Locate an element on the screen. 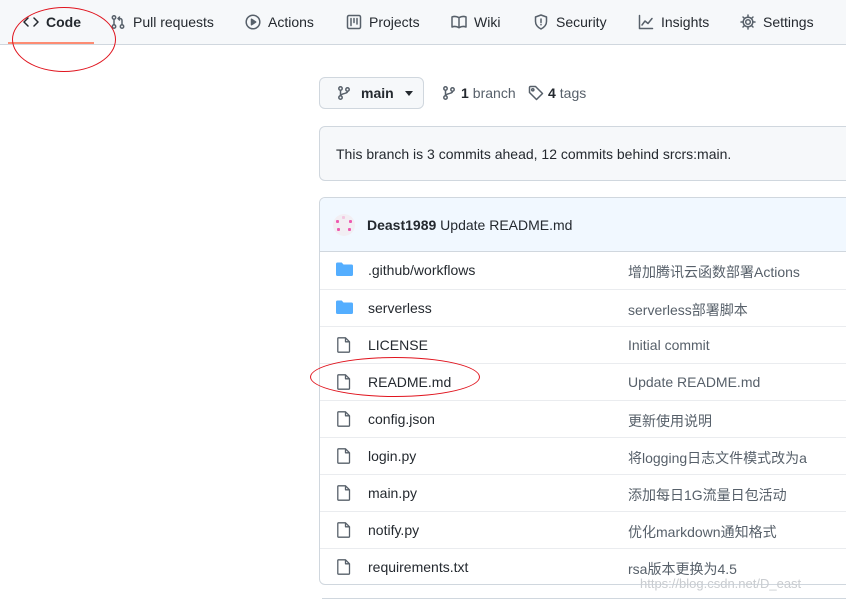 The width and height of the screenshot is (846, 602). code-icon is located at coordinates (31, 22).